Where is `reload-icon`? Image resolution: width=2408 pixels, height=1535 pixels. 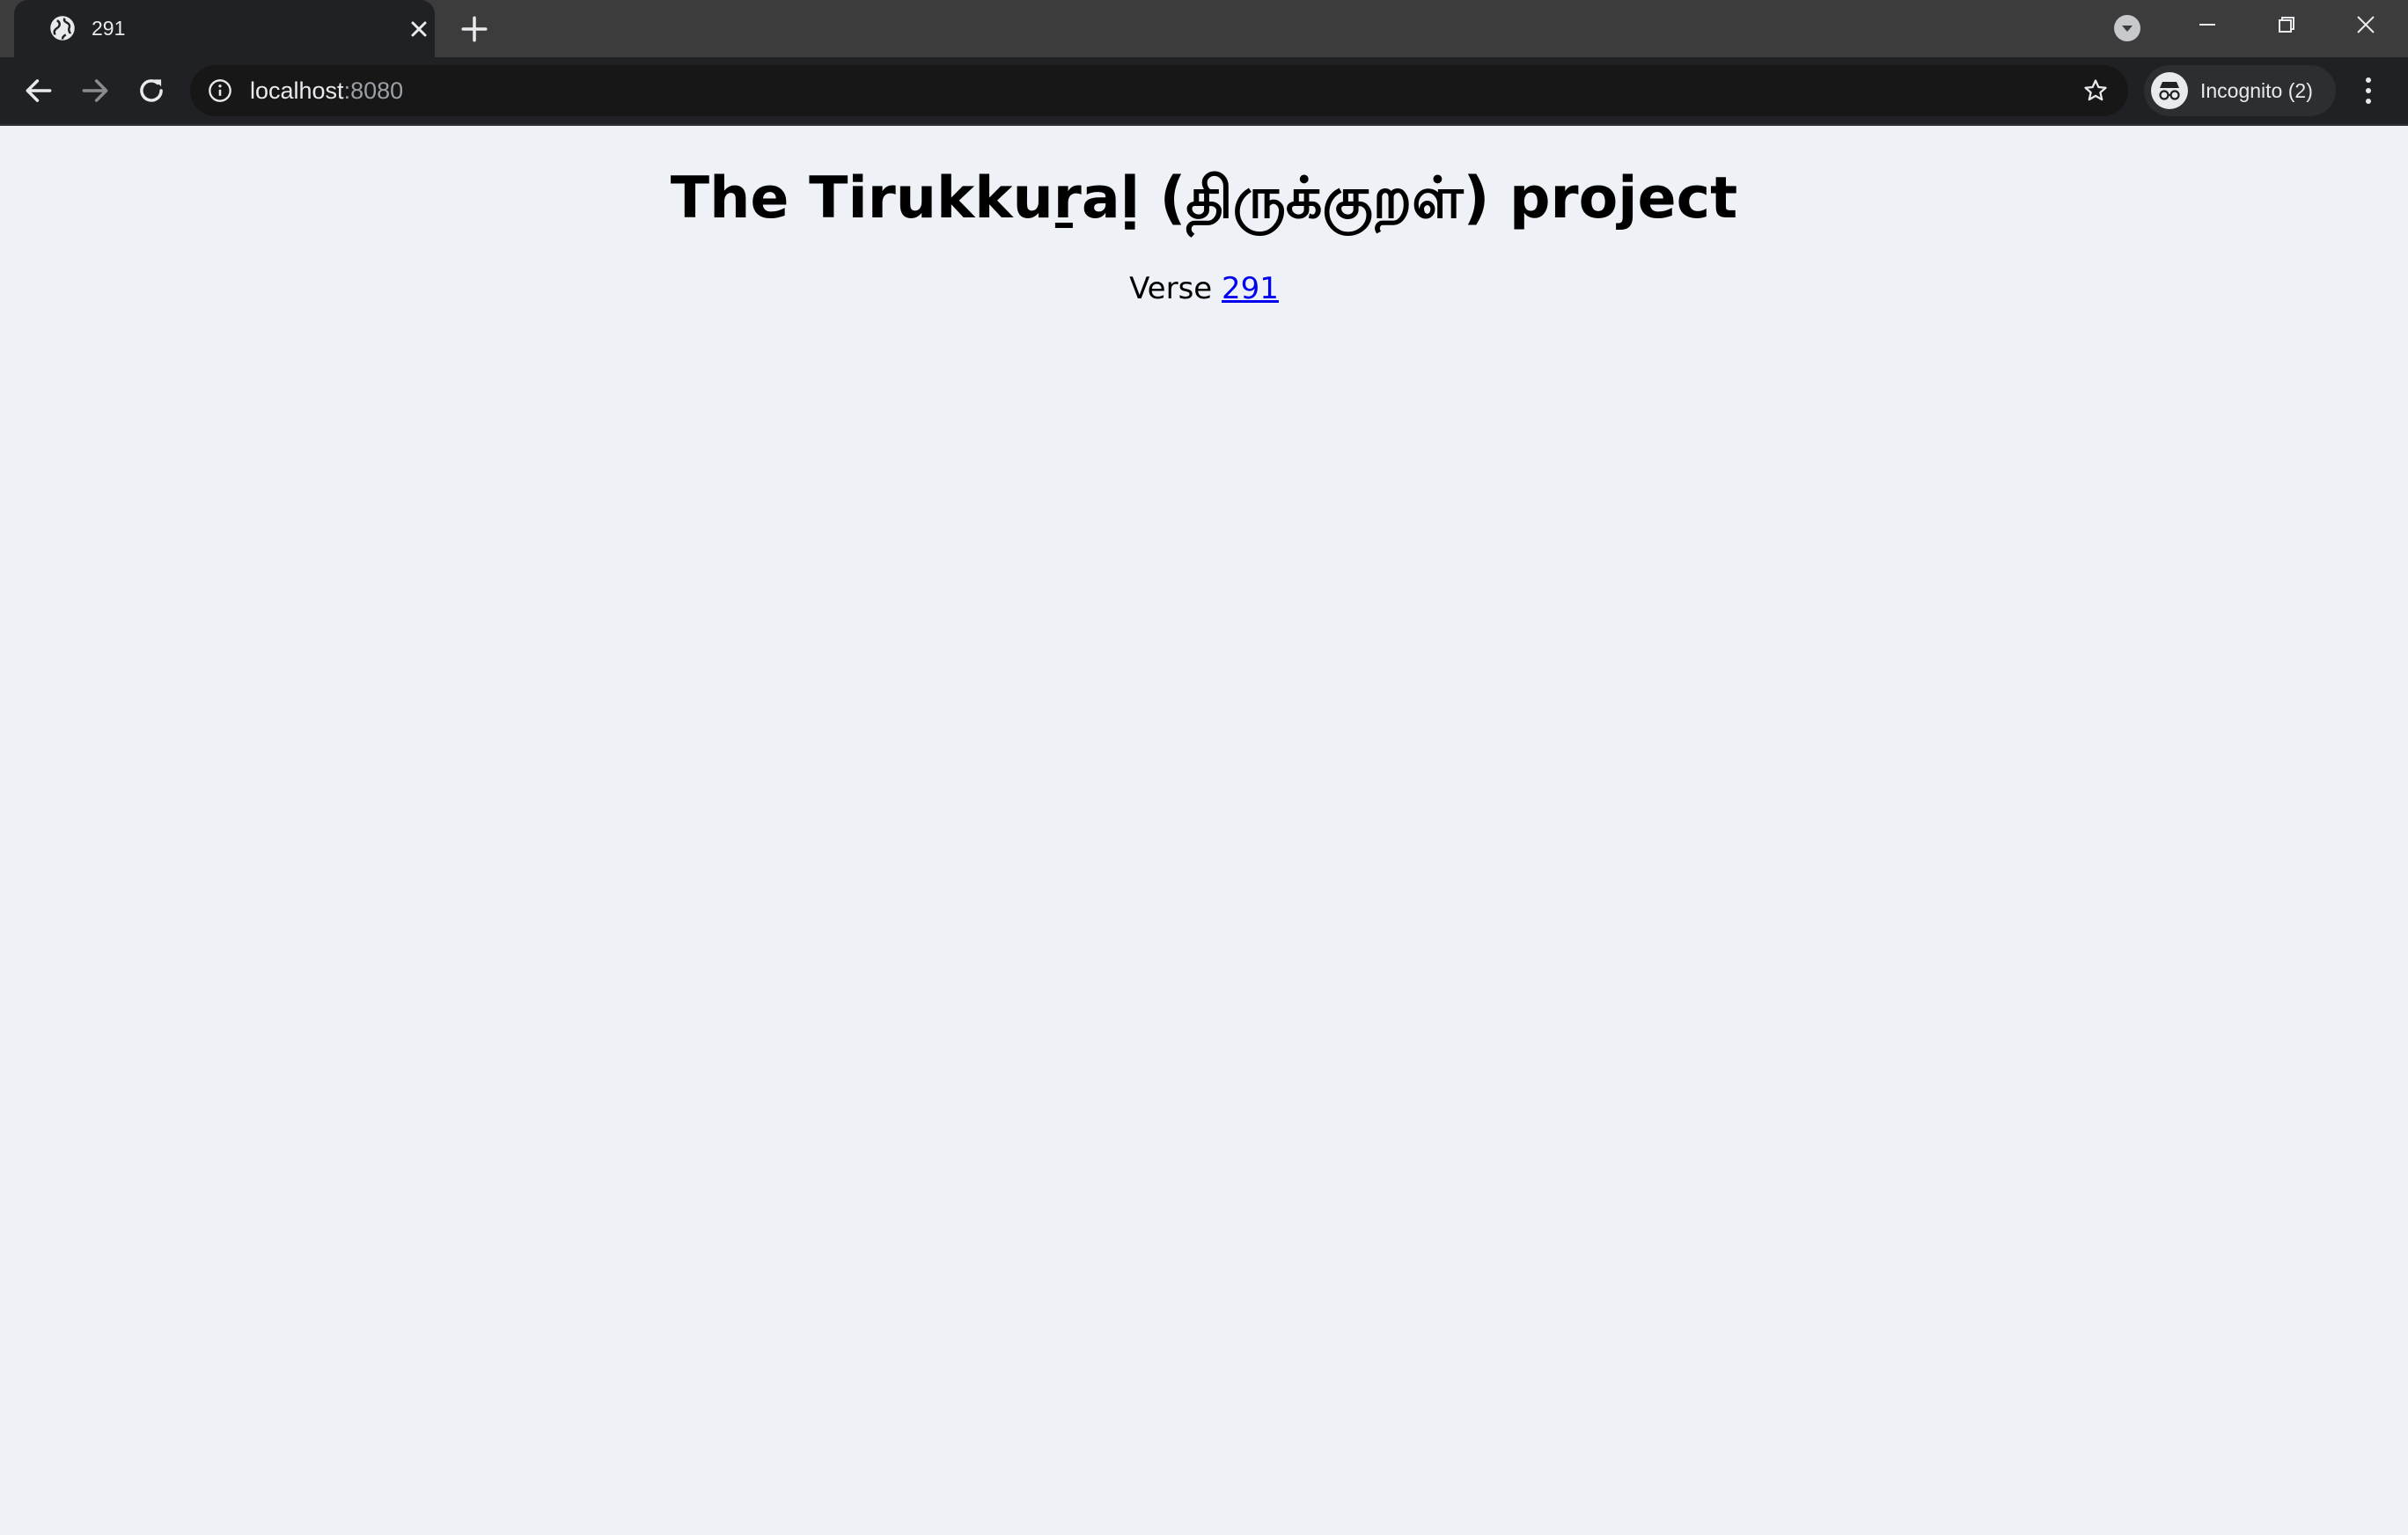
reload-icon is located at coordinates (151, 90).